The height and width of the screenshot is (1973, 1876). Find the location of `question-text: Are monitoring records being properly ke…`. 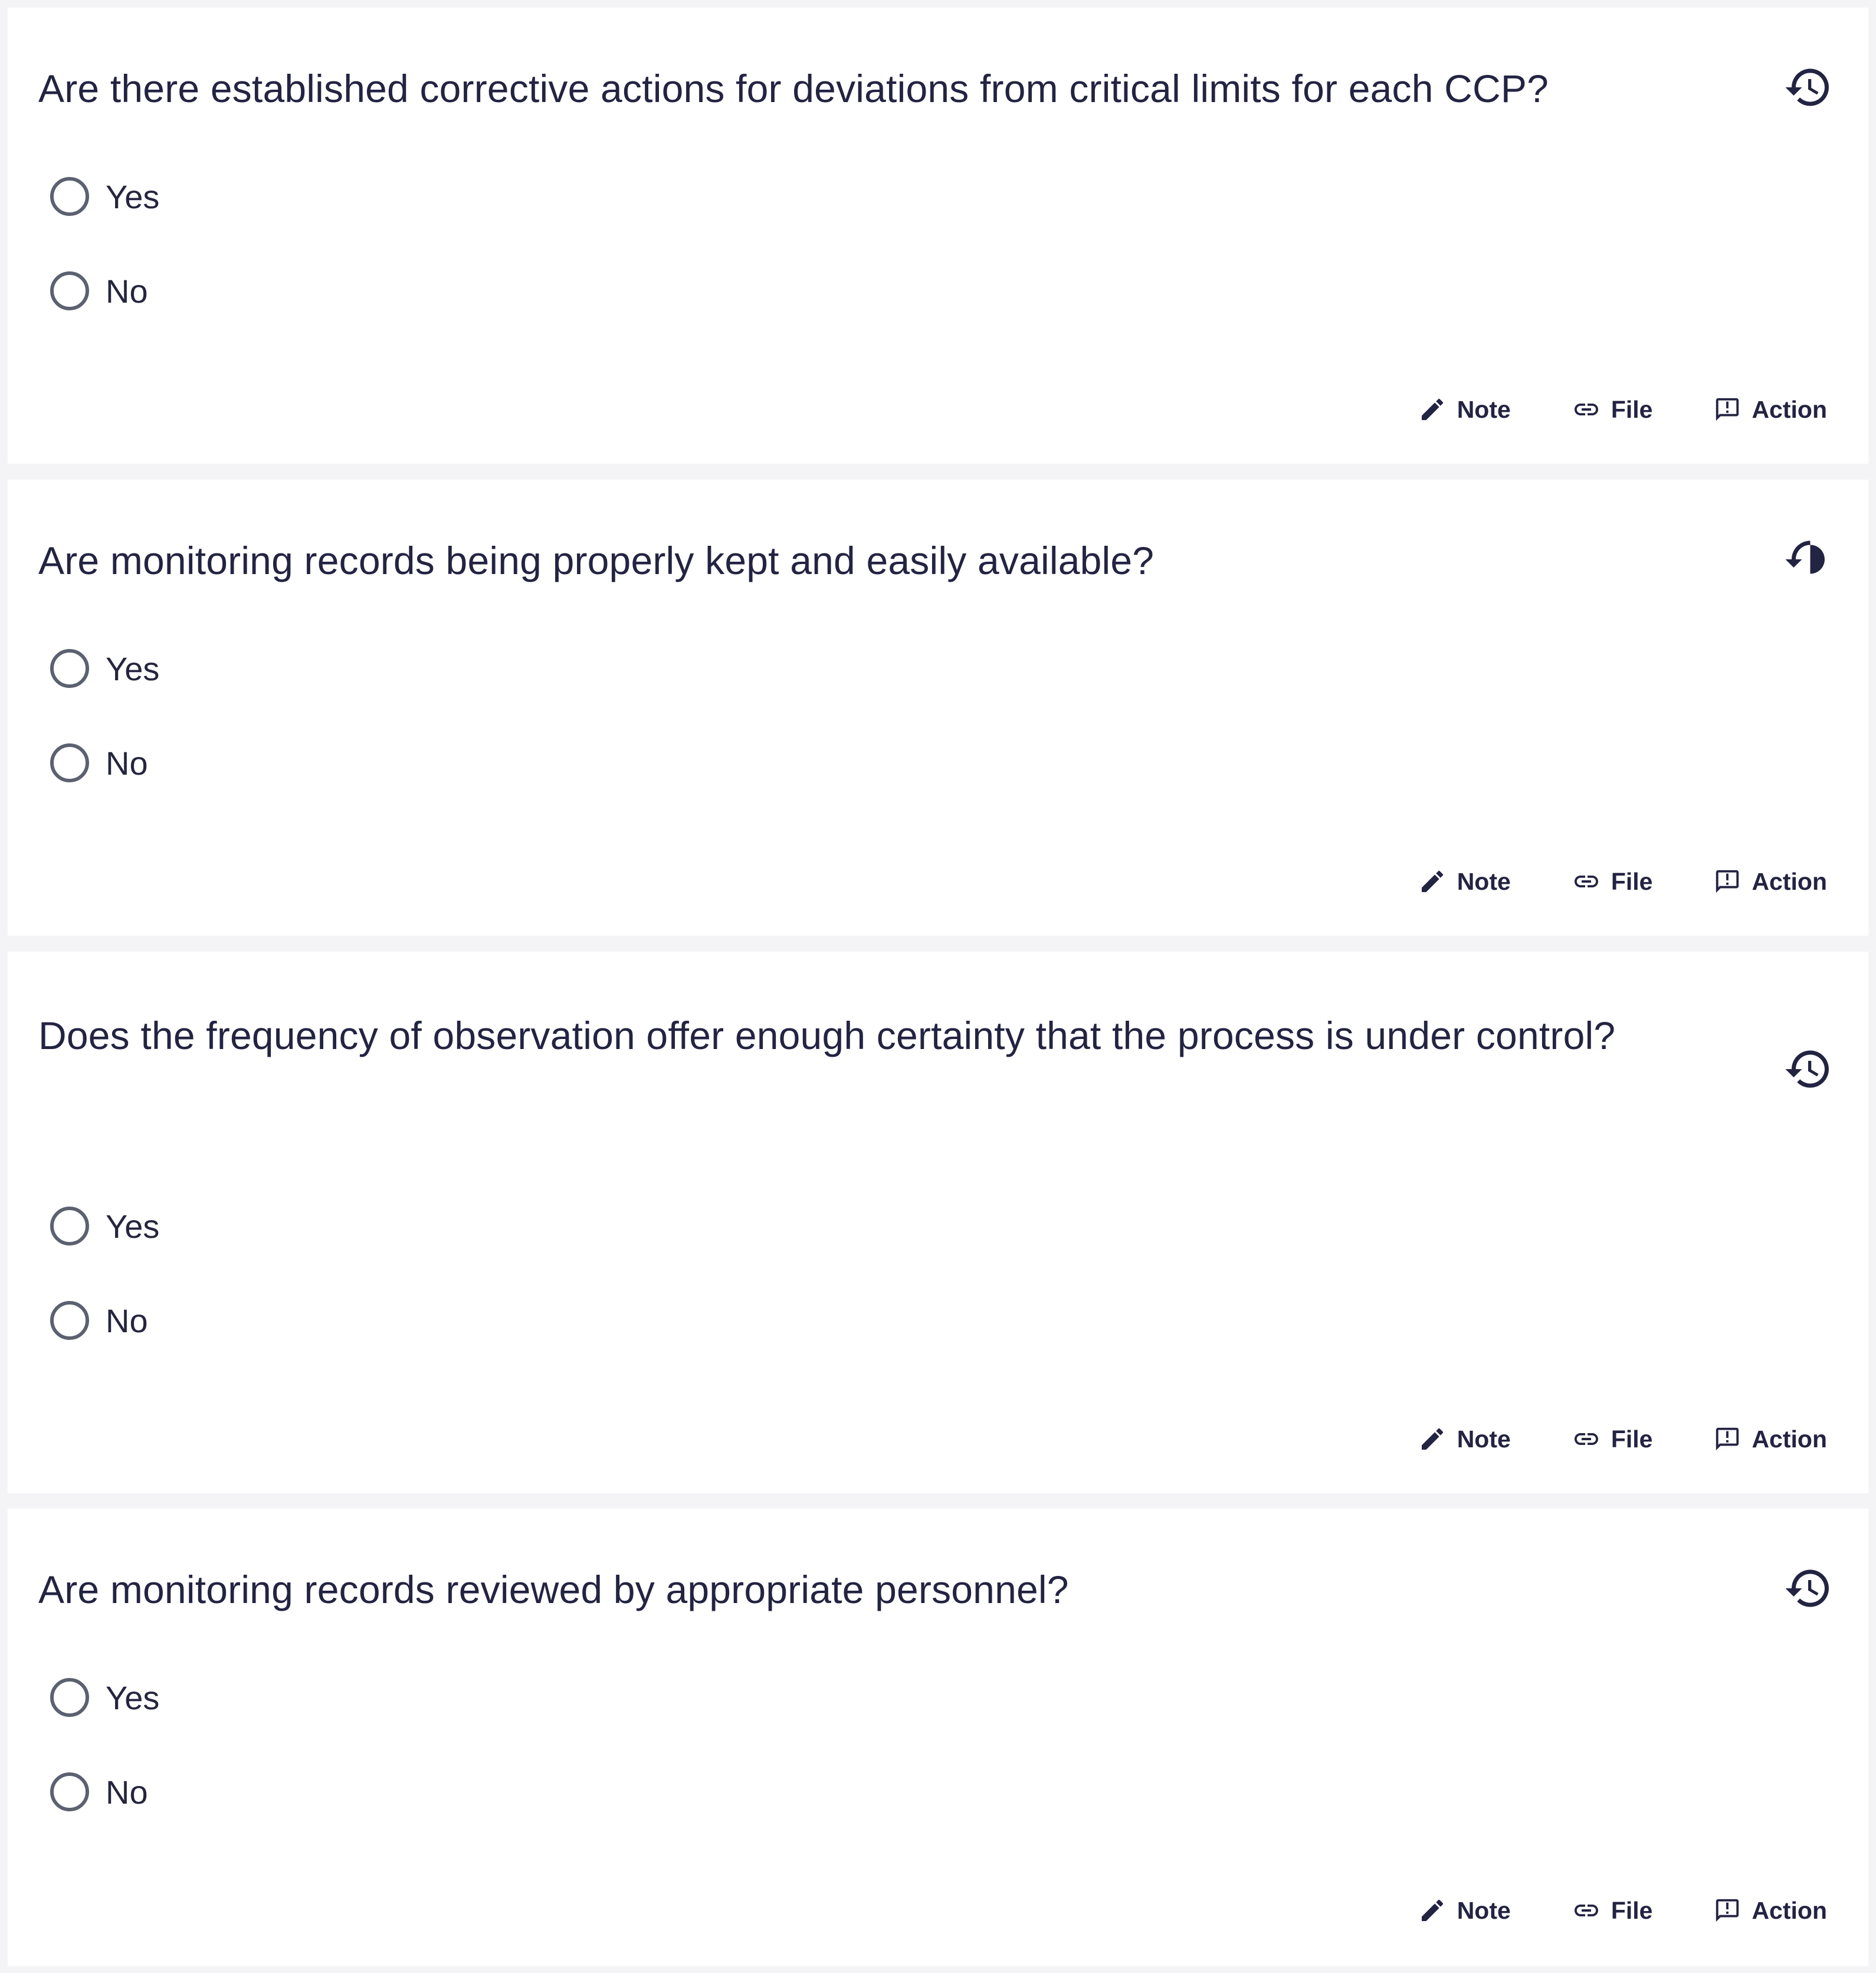

question-text: Are monitoring records being properly ke… is located at coordinates (596, 560).